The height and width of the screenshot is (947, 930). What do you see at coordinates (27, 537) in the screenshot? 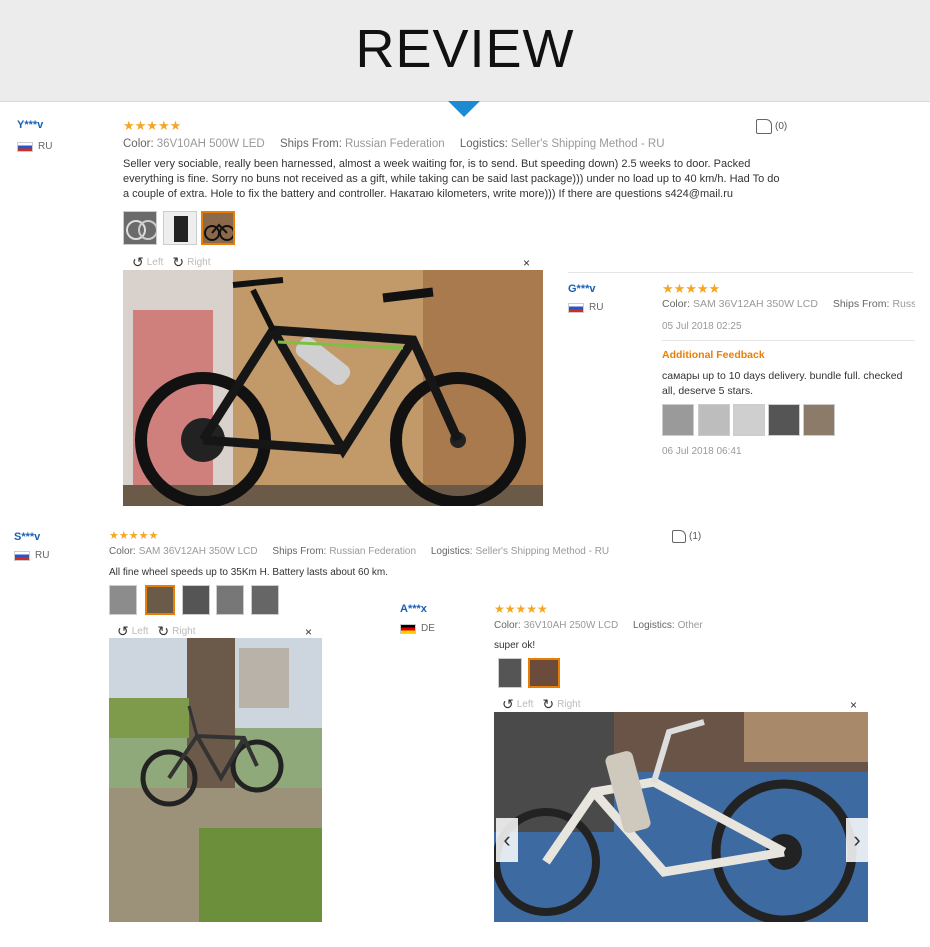
I see `reviewer-name: S***v` at bounding box center [27, 537].